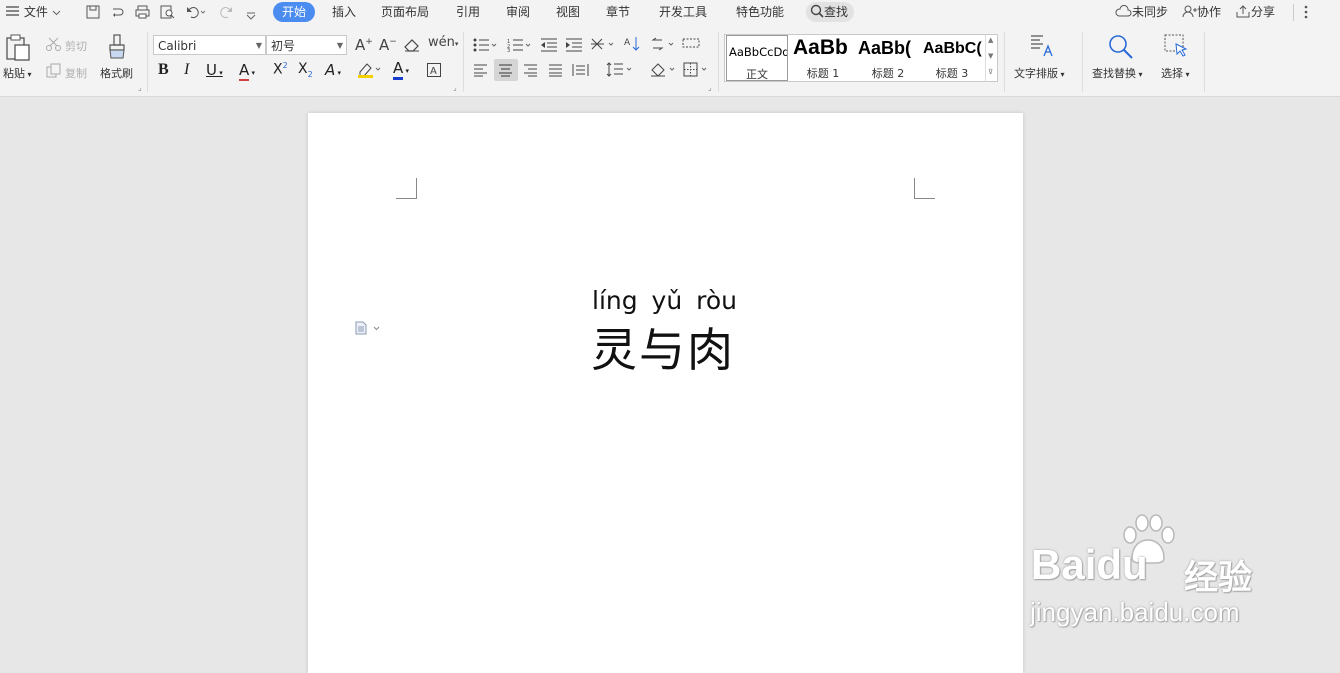  I want to click on style-heading-2: AaBb( 标题 2, so click(888, 58).